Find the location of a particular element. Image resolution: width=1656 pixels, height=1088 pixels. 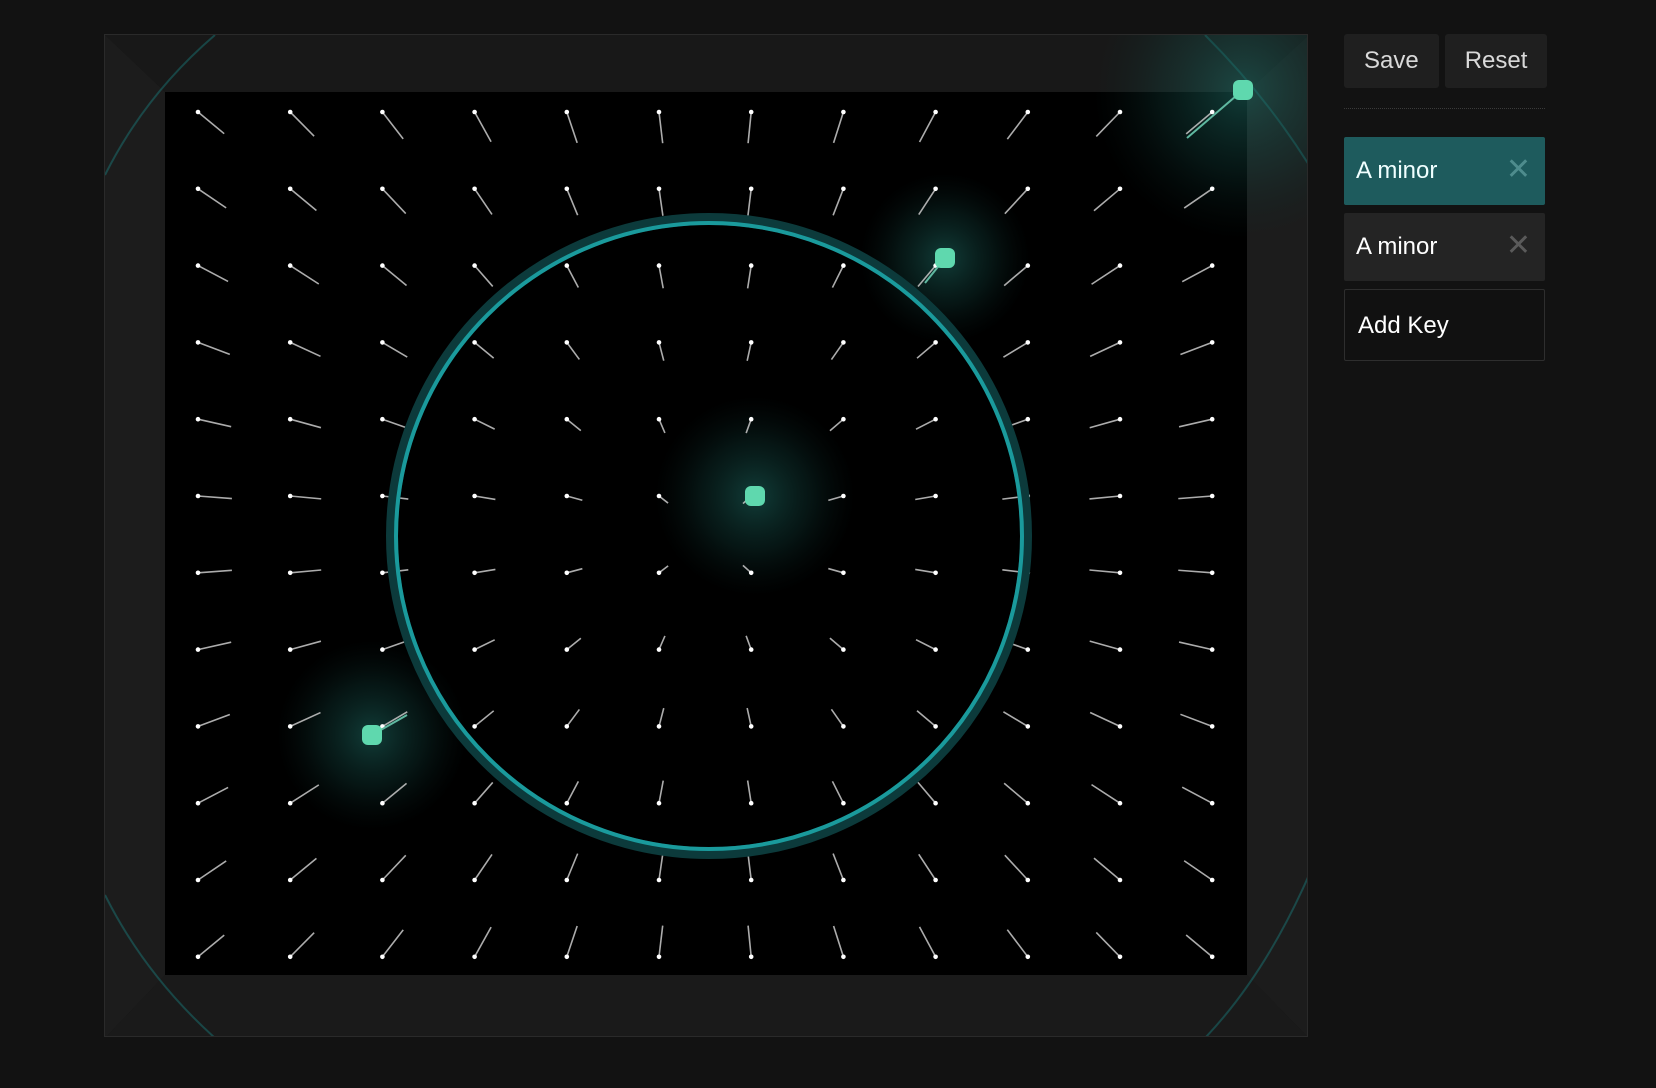

frame-bottom is located at coordinates (706, 1005).